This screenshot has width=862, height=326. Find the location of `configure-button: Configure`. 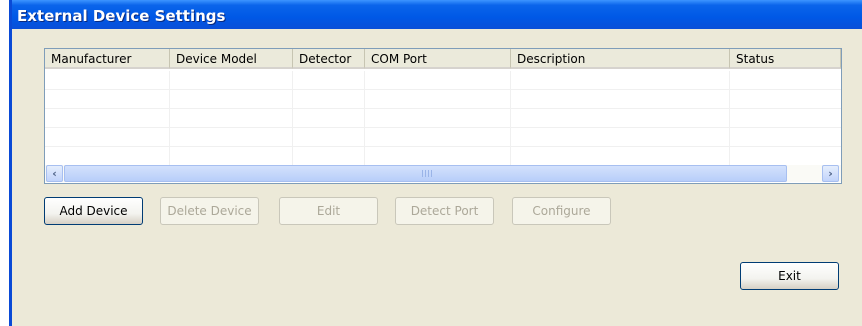

configure-button: Configure is located at coordinates (561, 211).